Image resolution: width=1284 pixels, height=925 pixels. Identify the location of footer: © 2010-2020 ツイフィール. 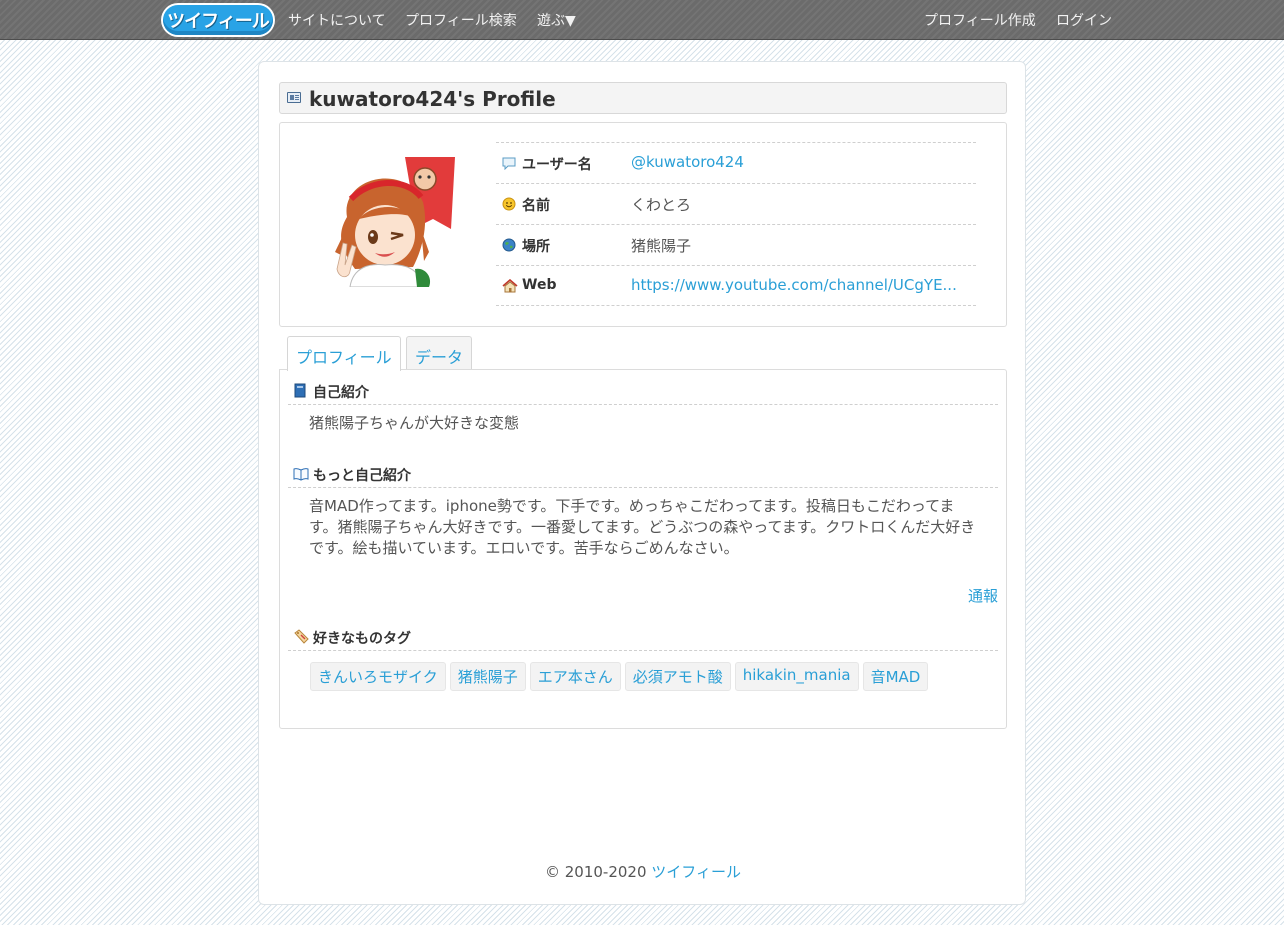
(643, 871).